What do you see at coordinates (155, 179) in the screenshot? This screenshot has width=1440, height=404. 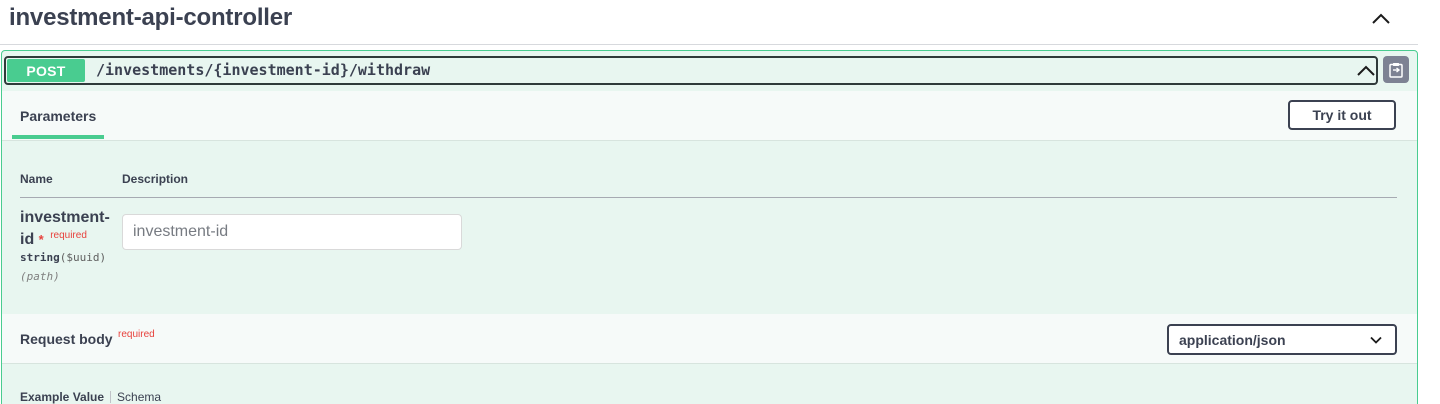 I see `column-header-description: Description` at bounding box center [155, 179].